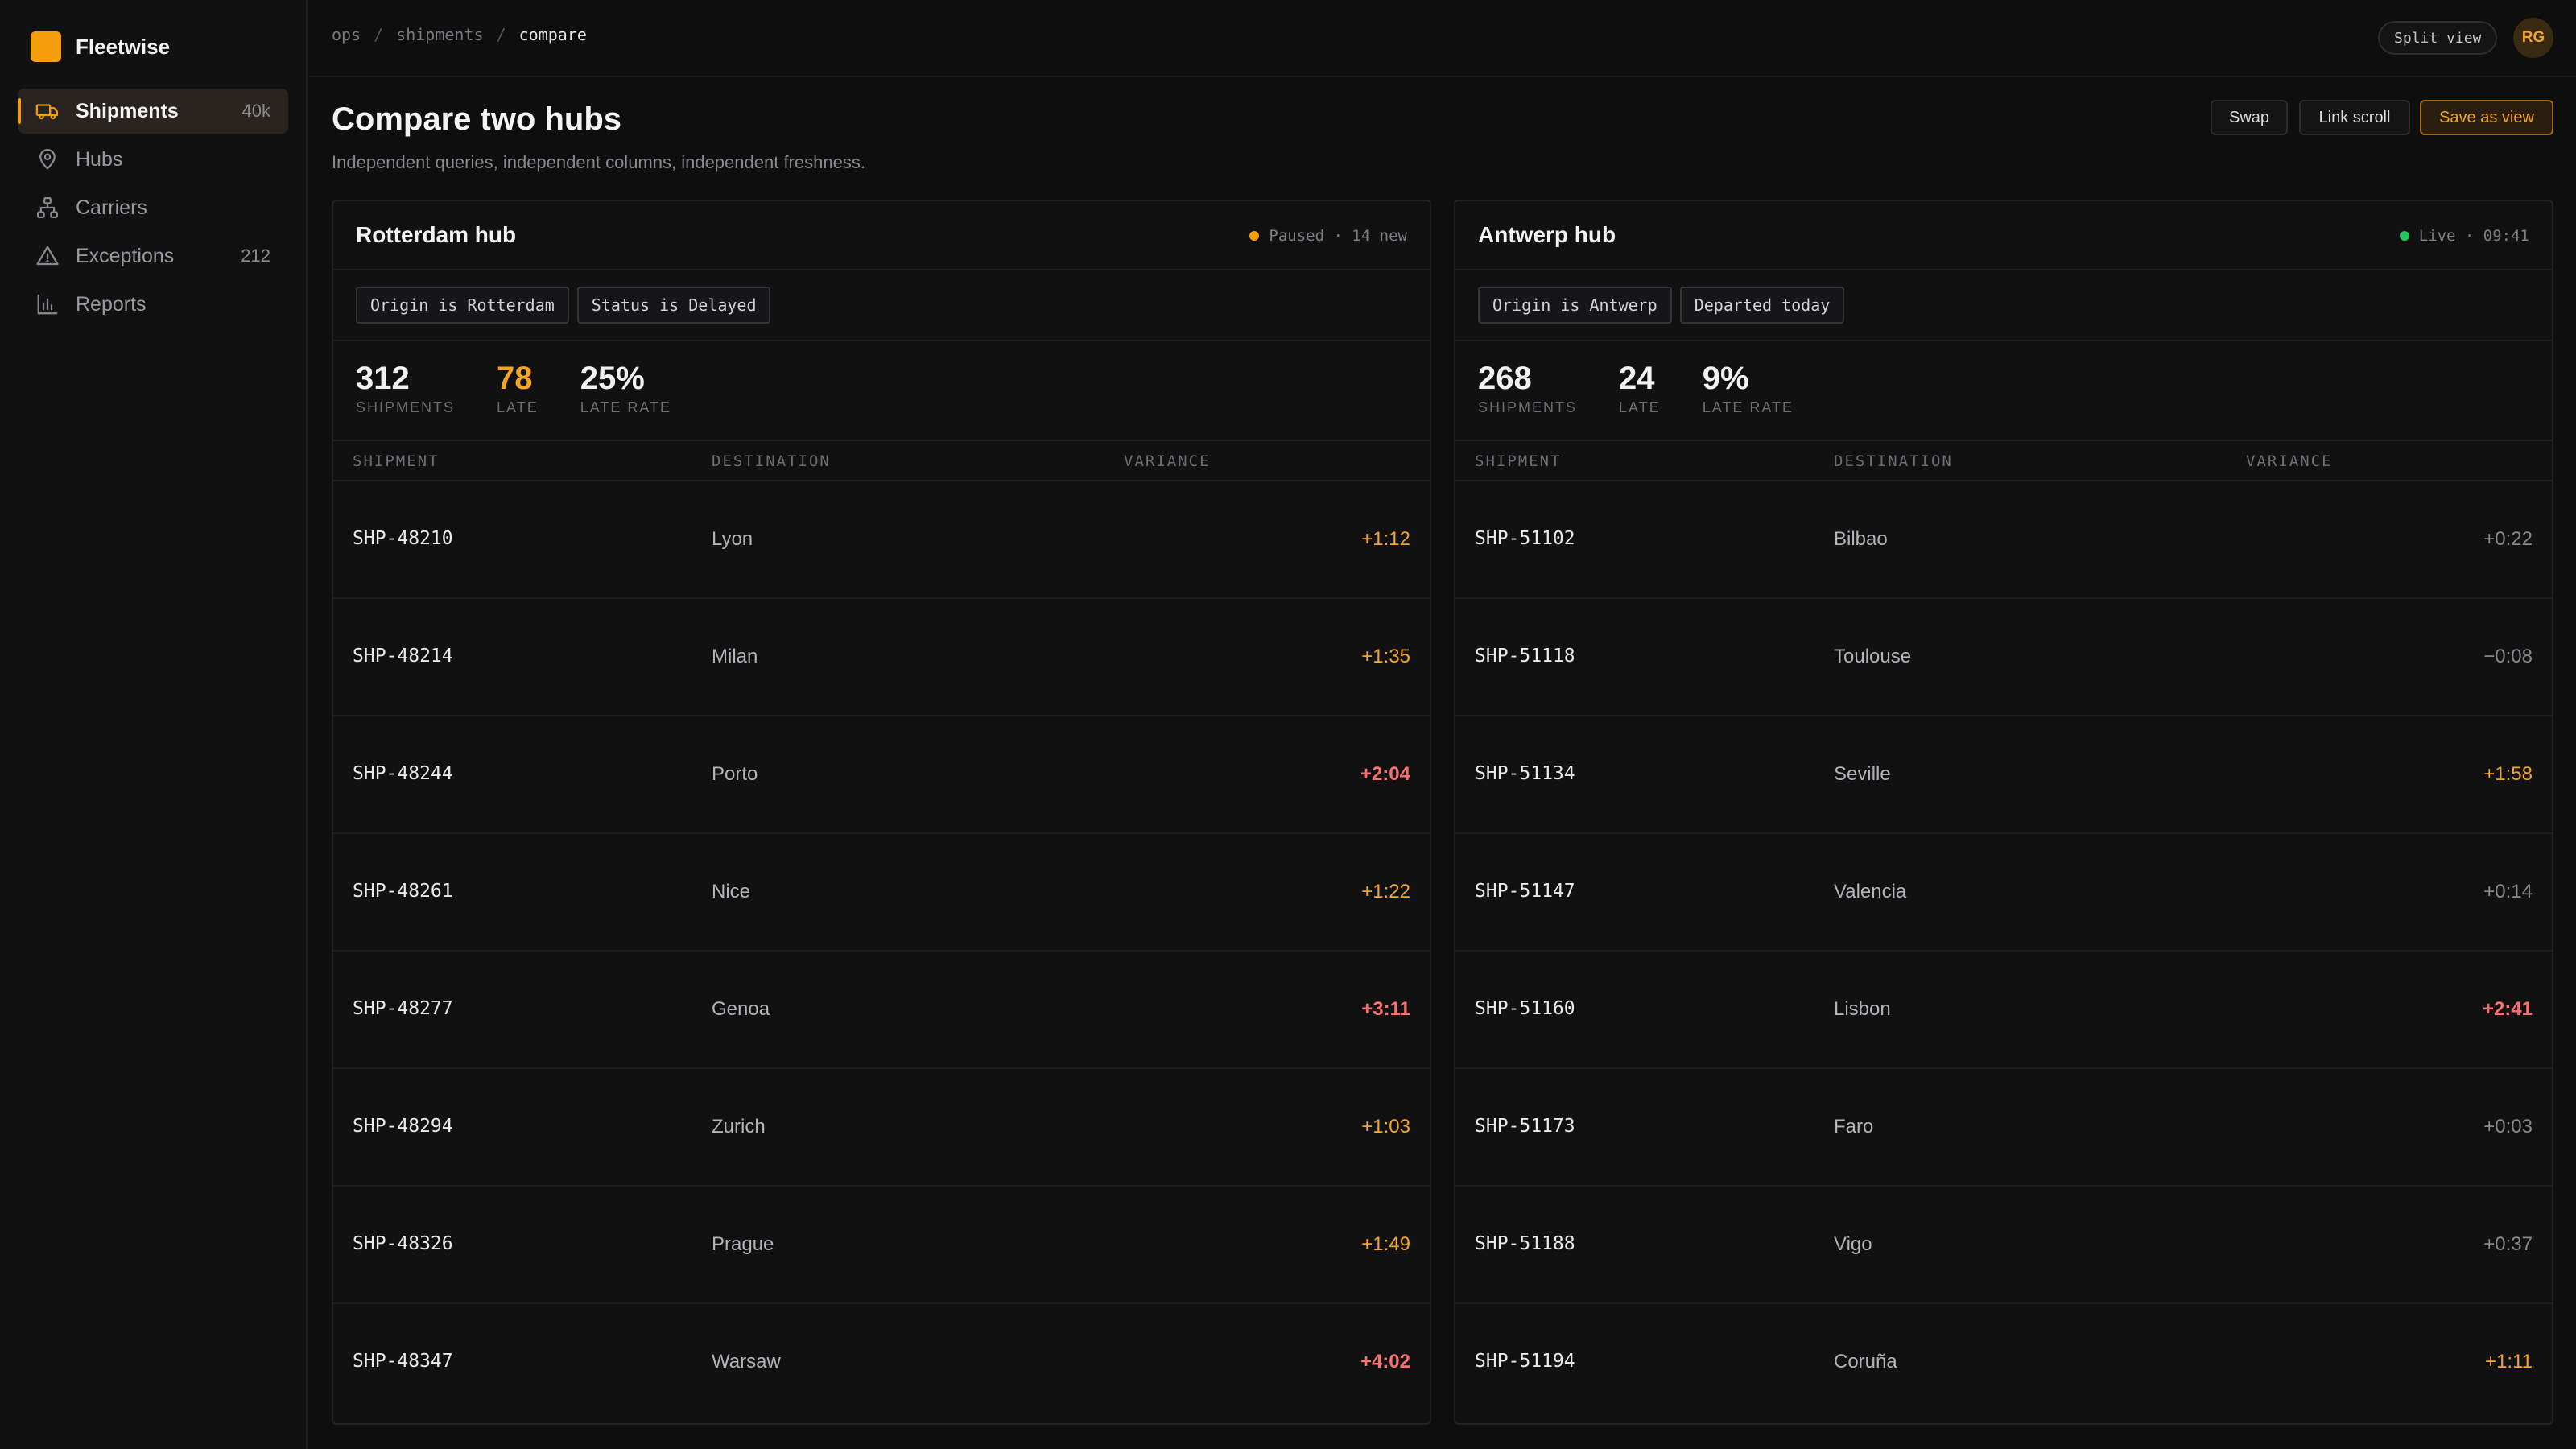  Describe the element at coordinates (2003, 657) in the screenshot. I see `table-row: SHP-51118 Toulouse −0:08` at that location.